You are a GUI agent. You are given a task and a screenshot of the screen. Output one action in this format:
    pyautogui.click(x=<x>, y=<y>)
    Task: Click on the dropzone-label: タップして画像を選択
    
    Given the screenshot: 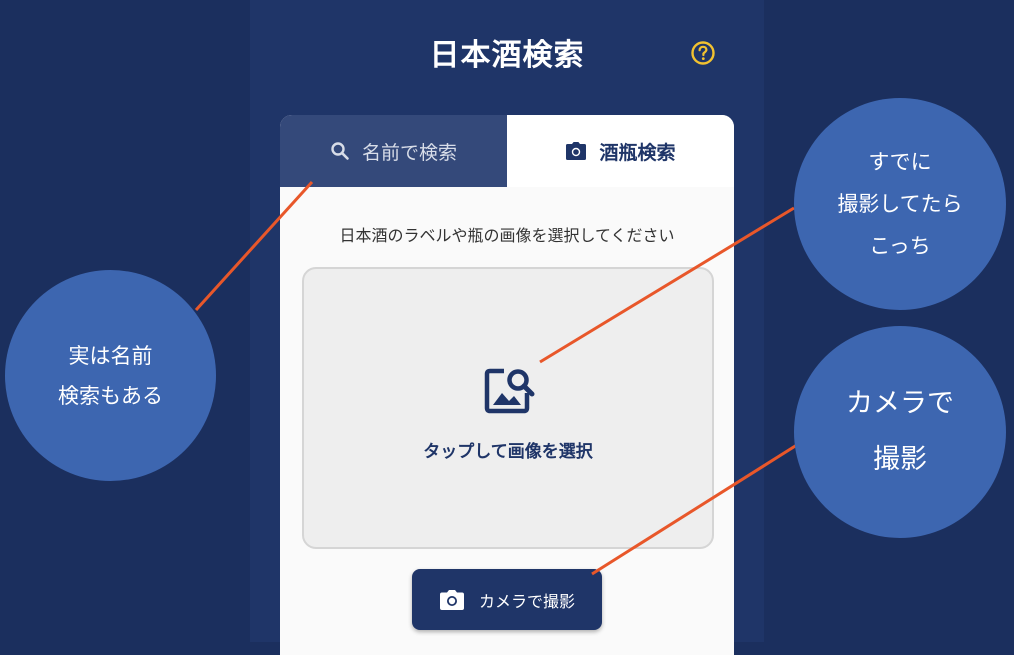 What is the action you would take?
    pyautogui.click(x=508, y=452)
    